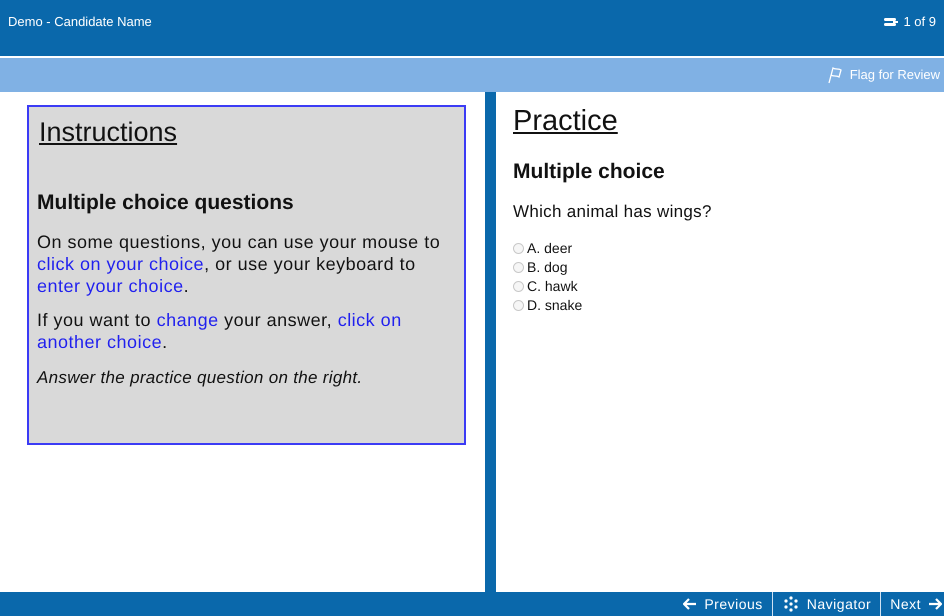 The height and width of the screenshot is (616, 944). Describe the element at coordinates (549, 248) in the screenshot. I see `option-label: A. deer` at that location.